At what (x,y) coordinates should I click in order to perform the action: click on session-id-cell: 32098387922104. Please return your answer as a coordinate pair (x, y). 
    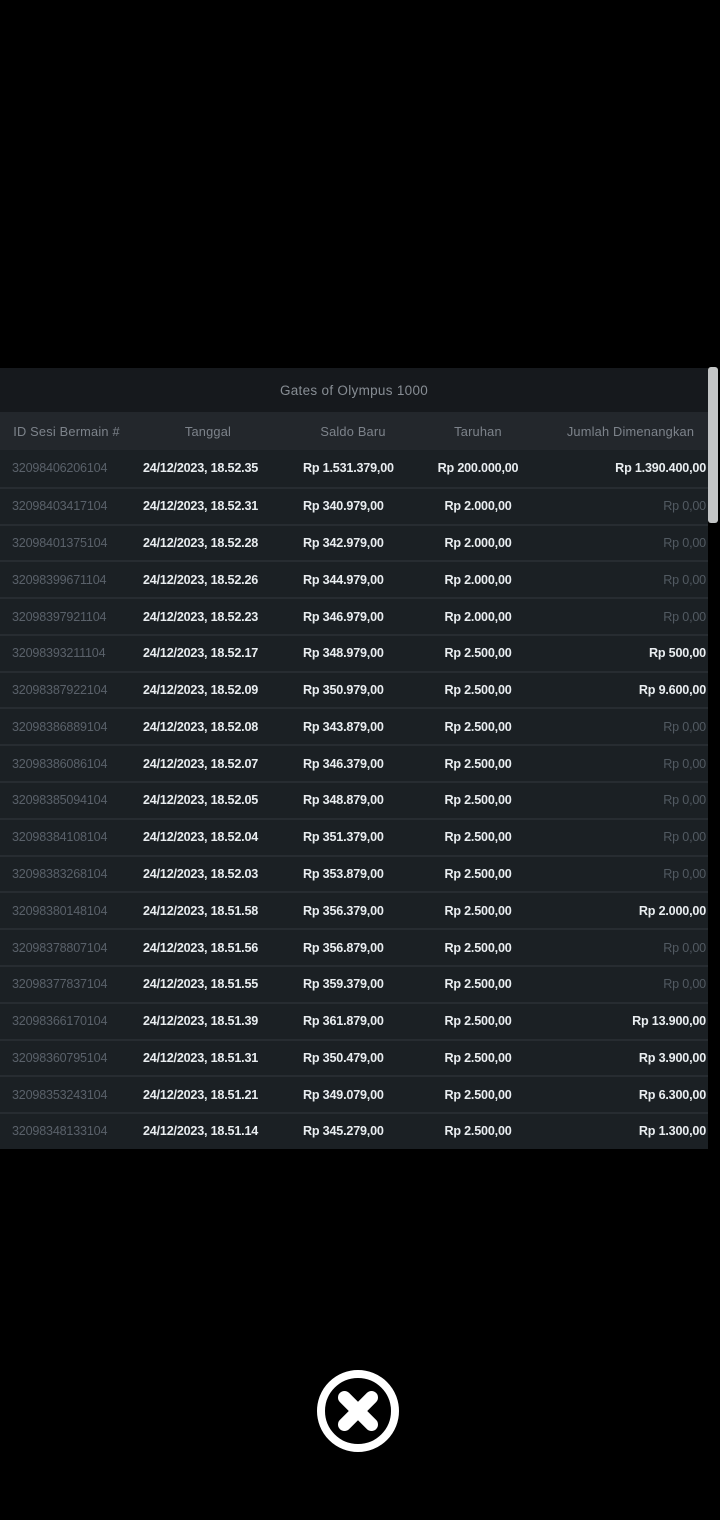
    Looking at the image, I should click on (60, 690).